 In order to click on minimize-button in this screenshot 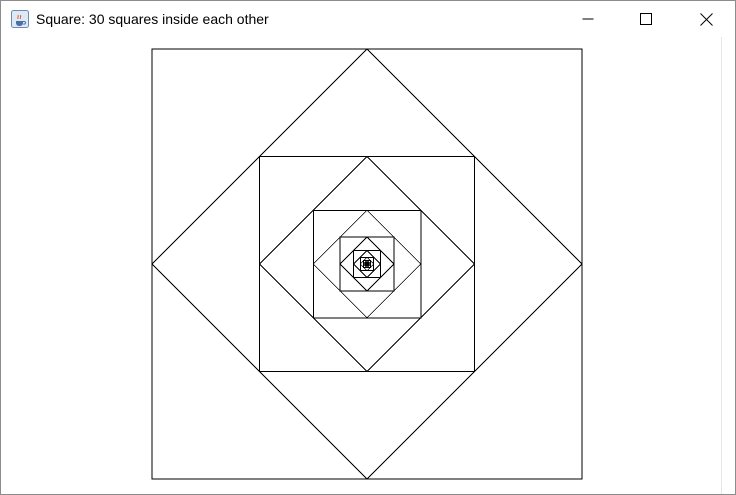, I will do `click(588, 19)`.